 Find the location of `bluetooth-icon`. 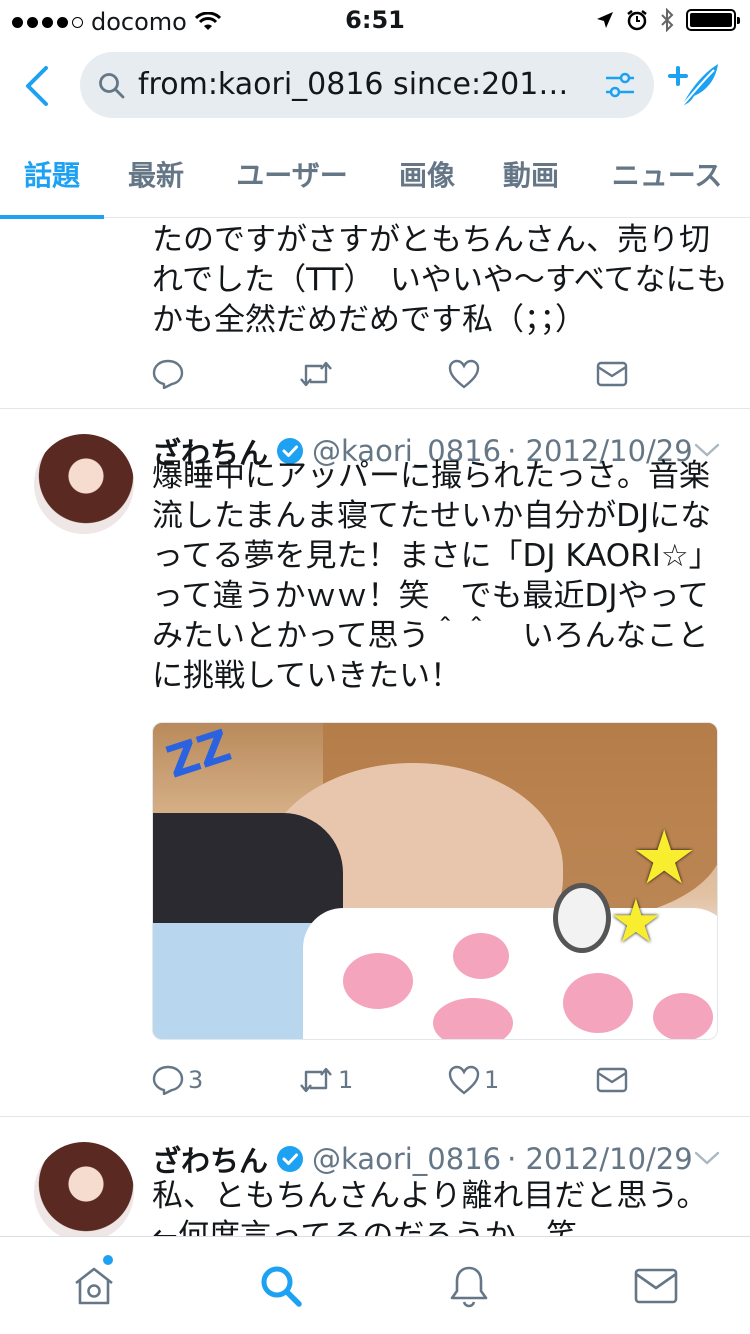

bluetooth-icon is located at coordinates (667, 20).